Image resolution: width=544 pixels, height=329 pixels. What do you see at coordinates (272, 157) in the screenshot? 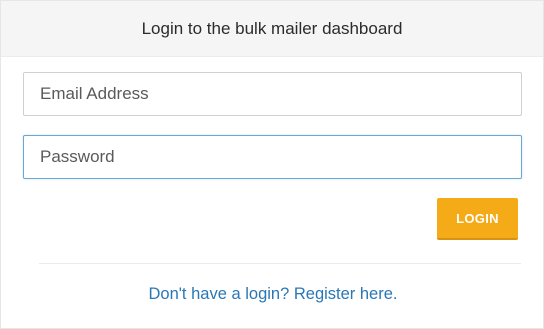
I see `password-field` at bounding box center [272, 157].